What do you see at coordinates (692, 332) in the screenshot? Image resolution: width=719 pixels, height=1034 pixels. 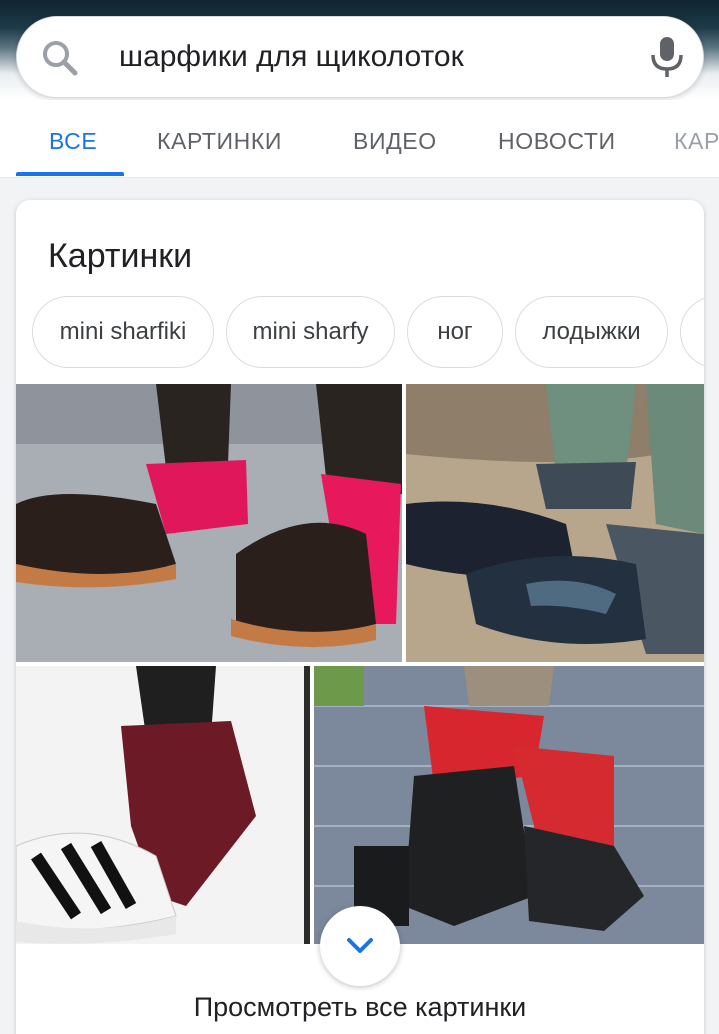 I see `chip-partial` at bounding box center [692, 332].